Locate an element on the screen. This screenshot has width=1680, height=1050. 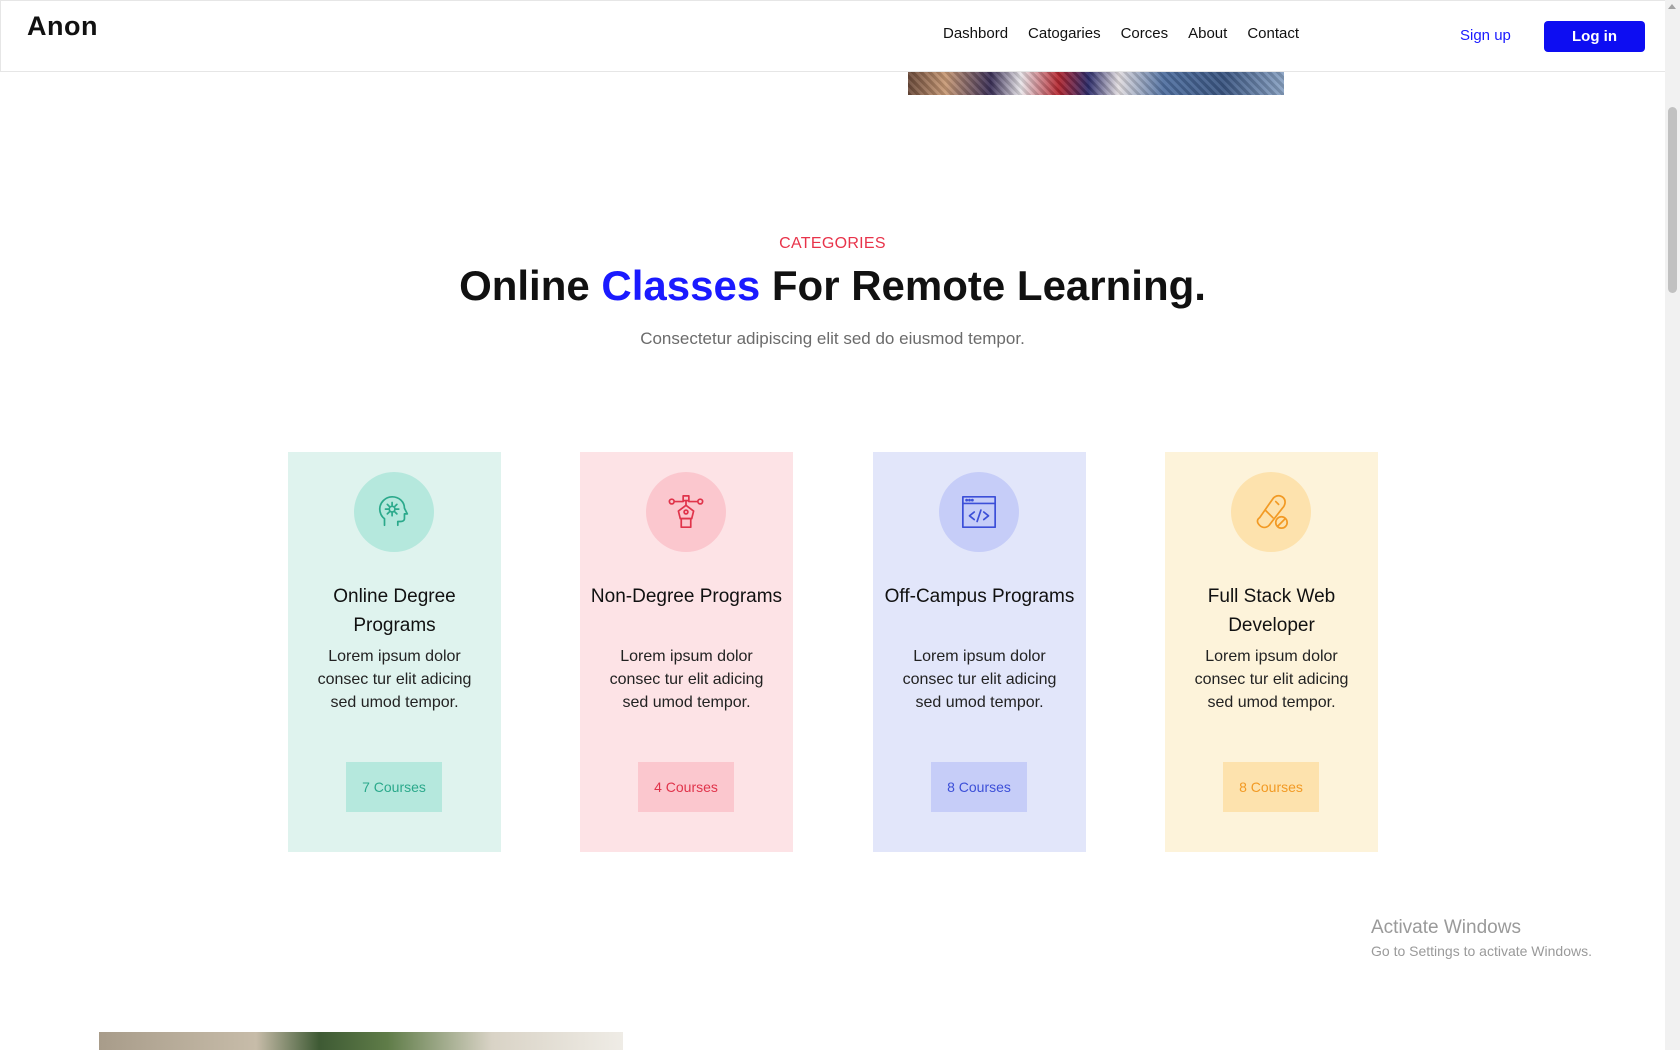
nav-contact: Contact is located at coordinates (1273, 33).